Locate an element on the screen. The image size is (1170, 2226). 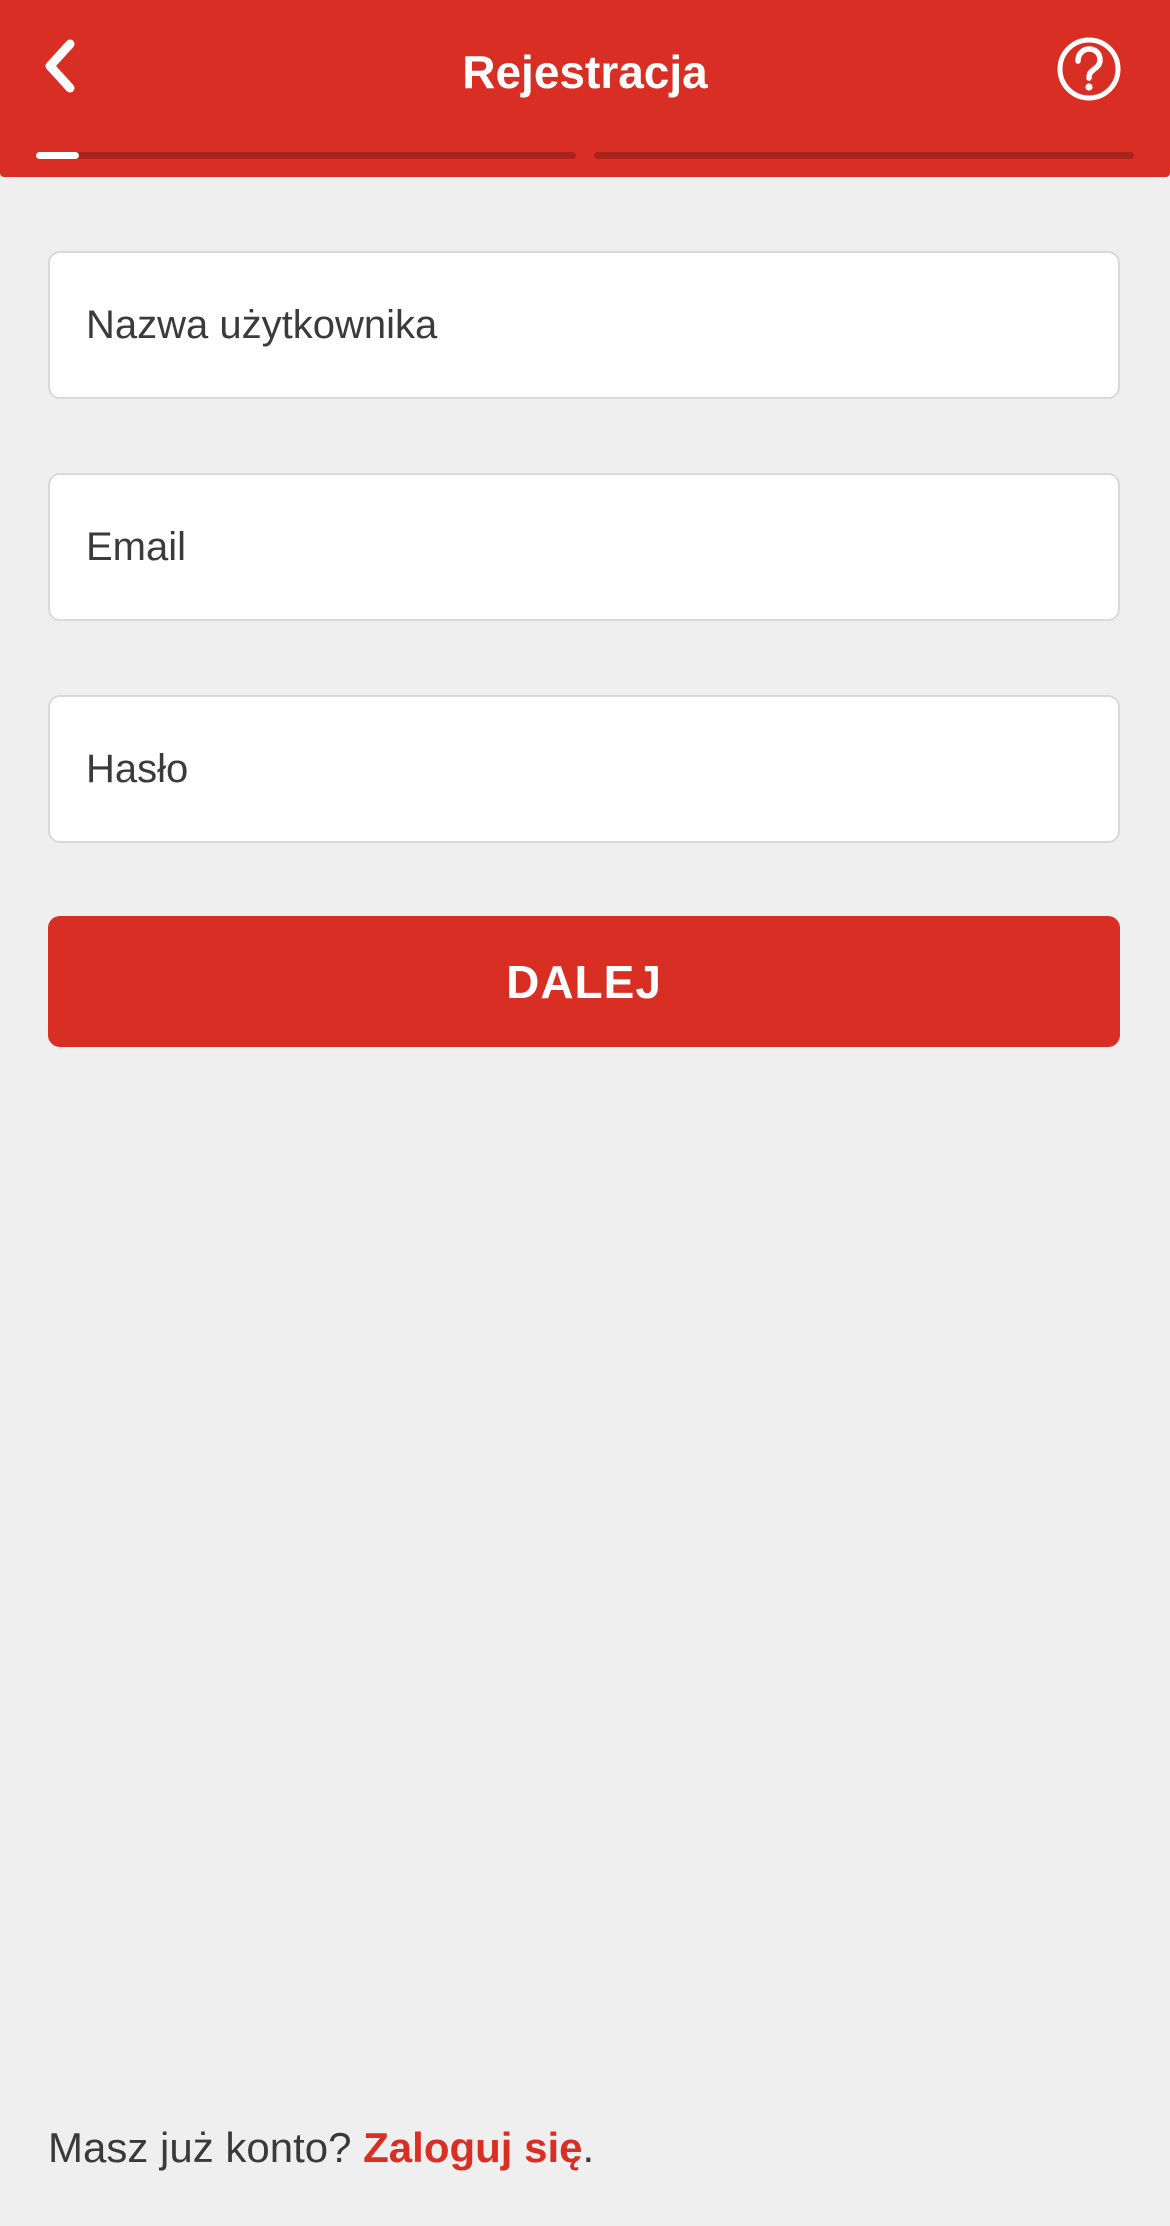
password-input is located at coordinates (584, 769).